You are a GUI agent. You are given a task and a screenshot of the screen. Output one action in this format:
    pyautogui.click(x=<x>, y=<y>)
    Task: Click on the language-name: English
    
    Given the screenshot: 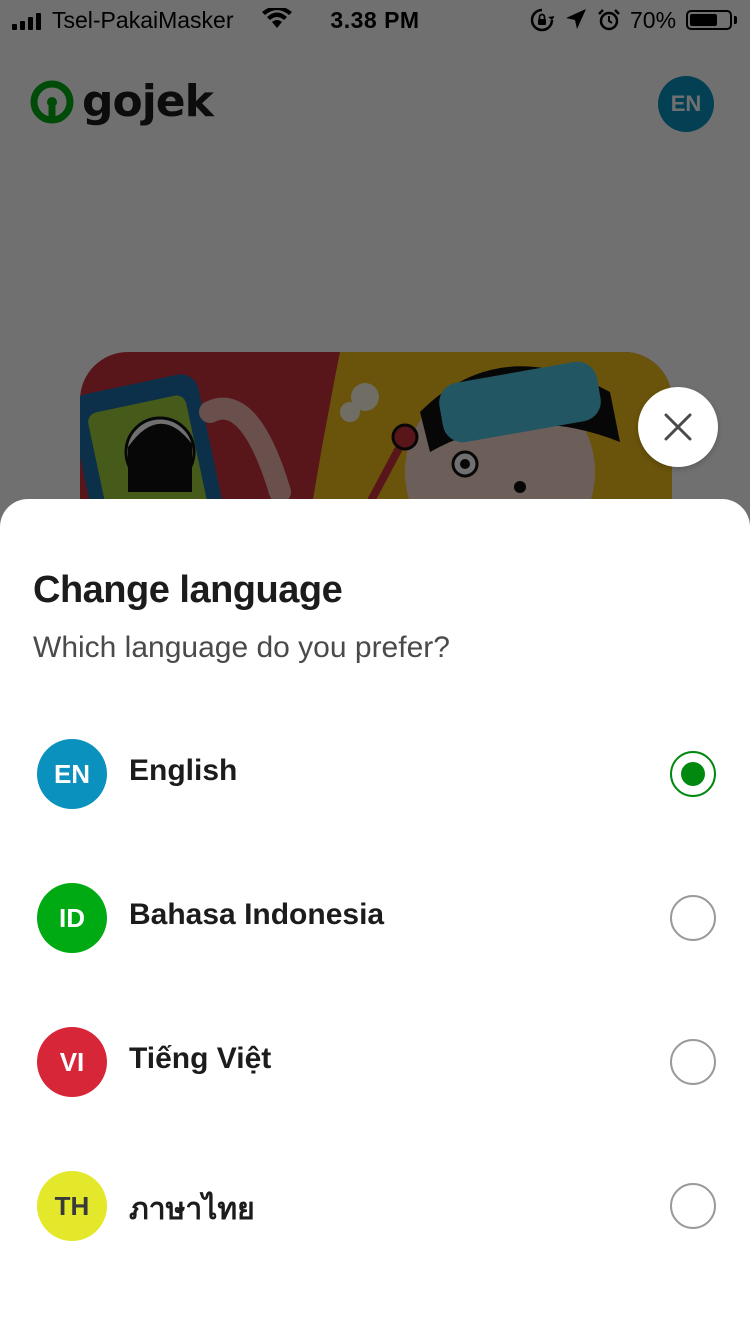 What is the action you would take?
    pyautogui.click(x=183, y=770)
    